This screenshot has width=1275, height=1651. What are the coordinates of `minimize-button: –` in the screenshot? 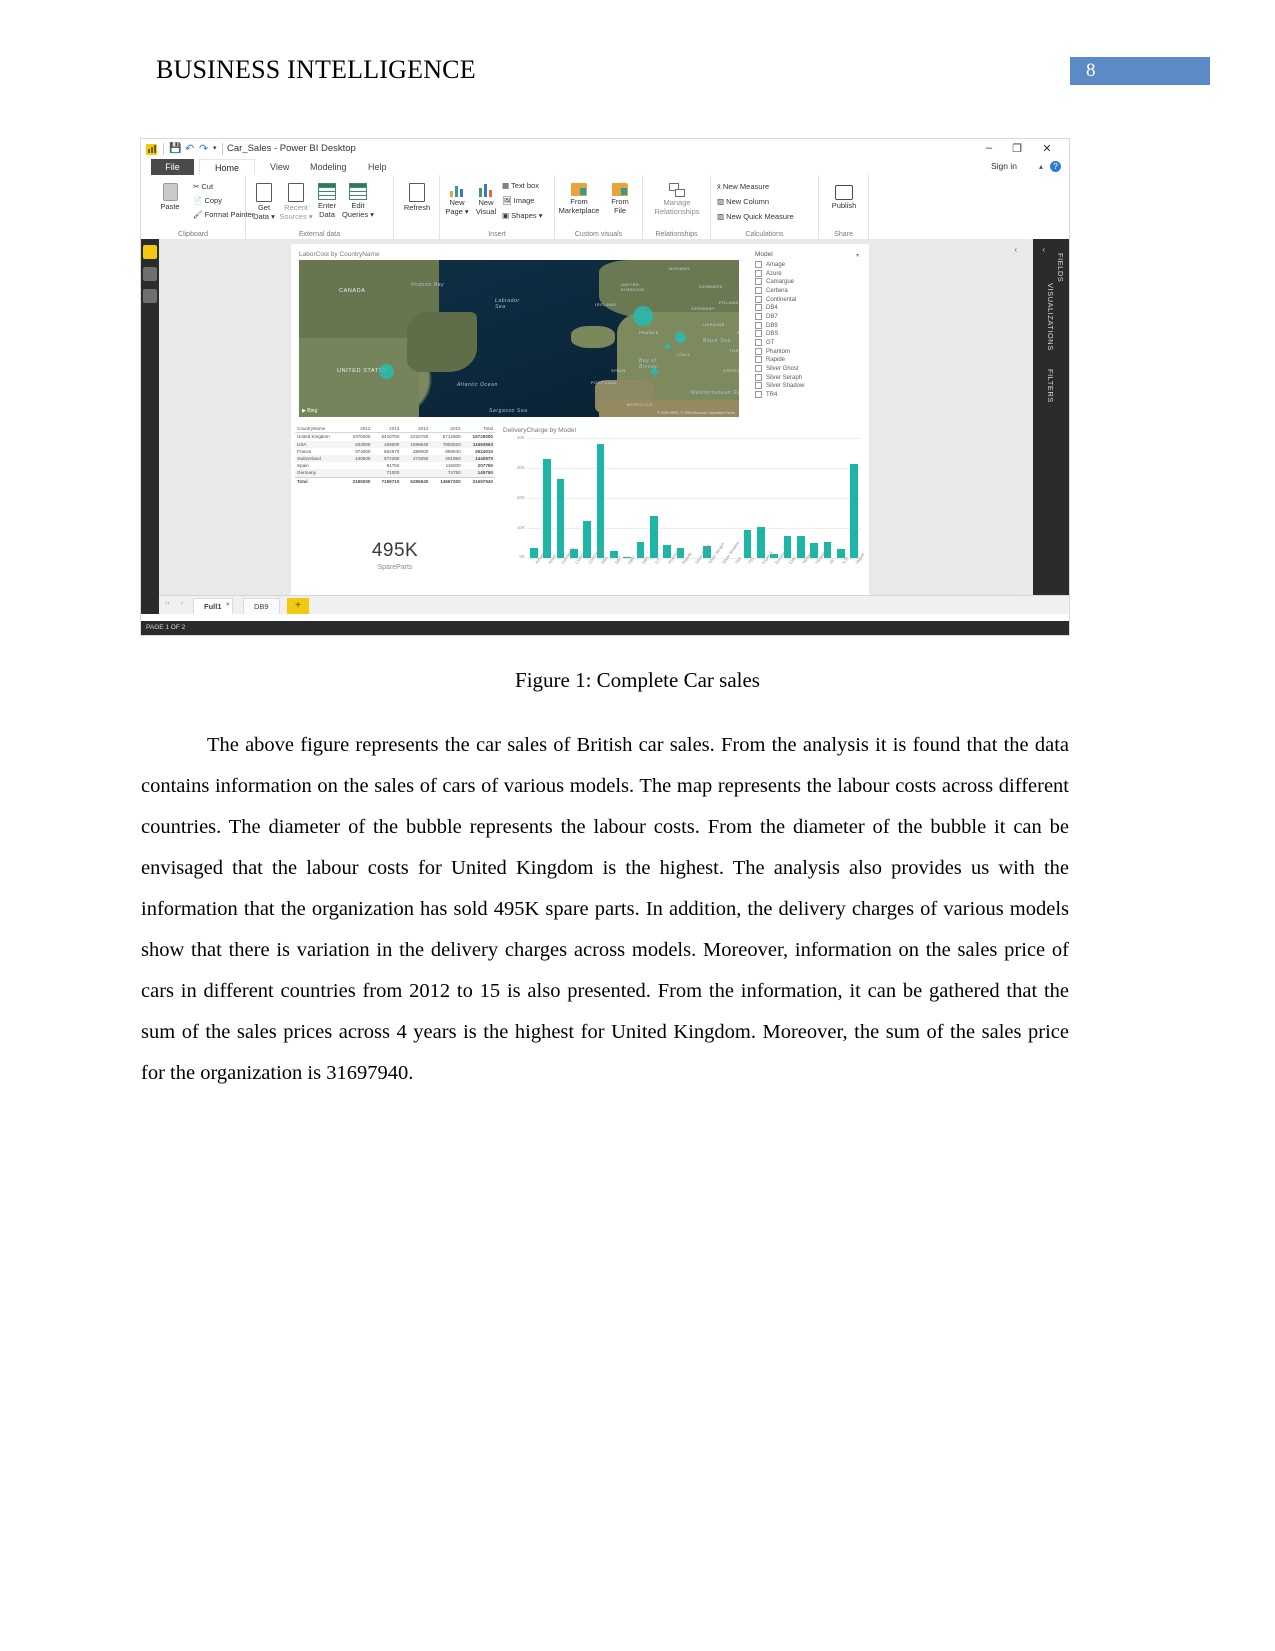 It's located at (989, 148).